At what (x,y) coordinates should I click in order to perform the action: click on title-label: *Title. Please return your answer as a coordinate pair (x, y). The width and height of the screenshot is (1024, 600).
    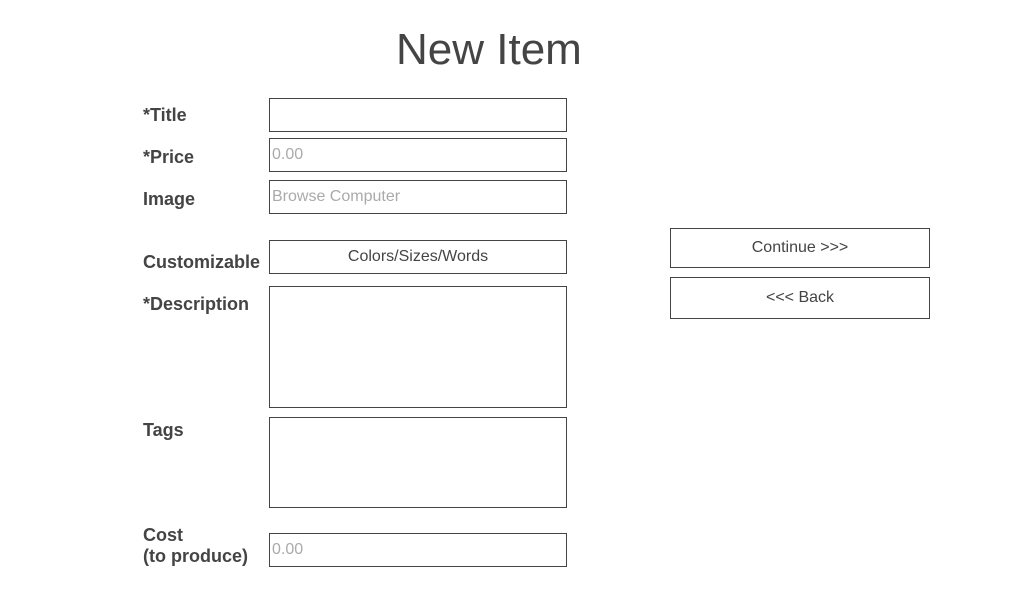
    Looking at the image, I should click on (165, 115).